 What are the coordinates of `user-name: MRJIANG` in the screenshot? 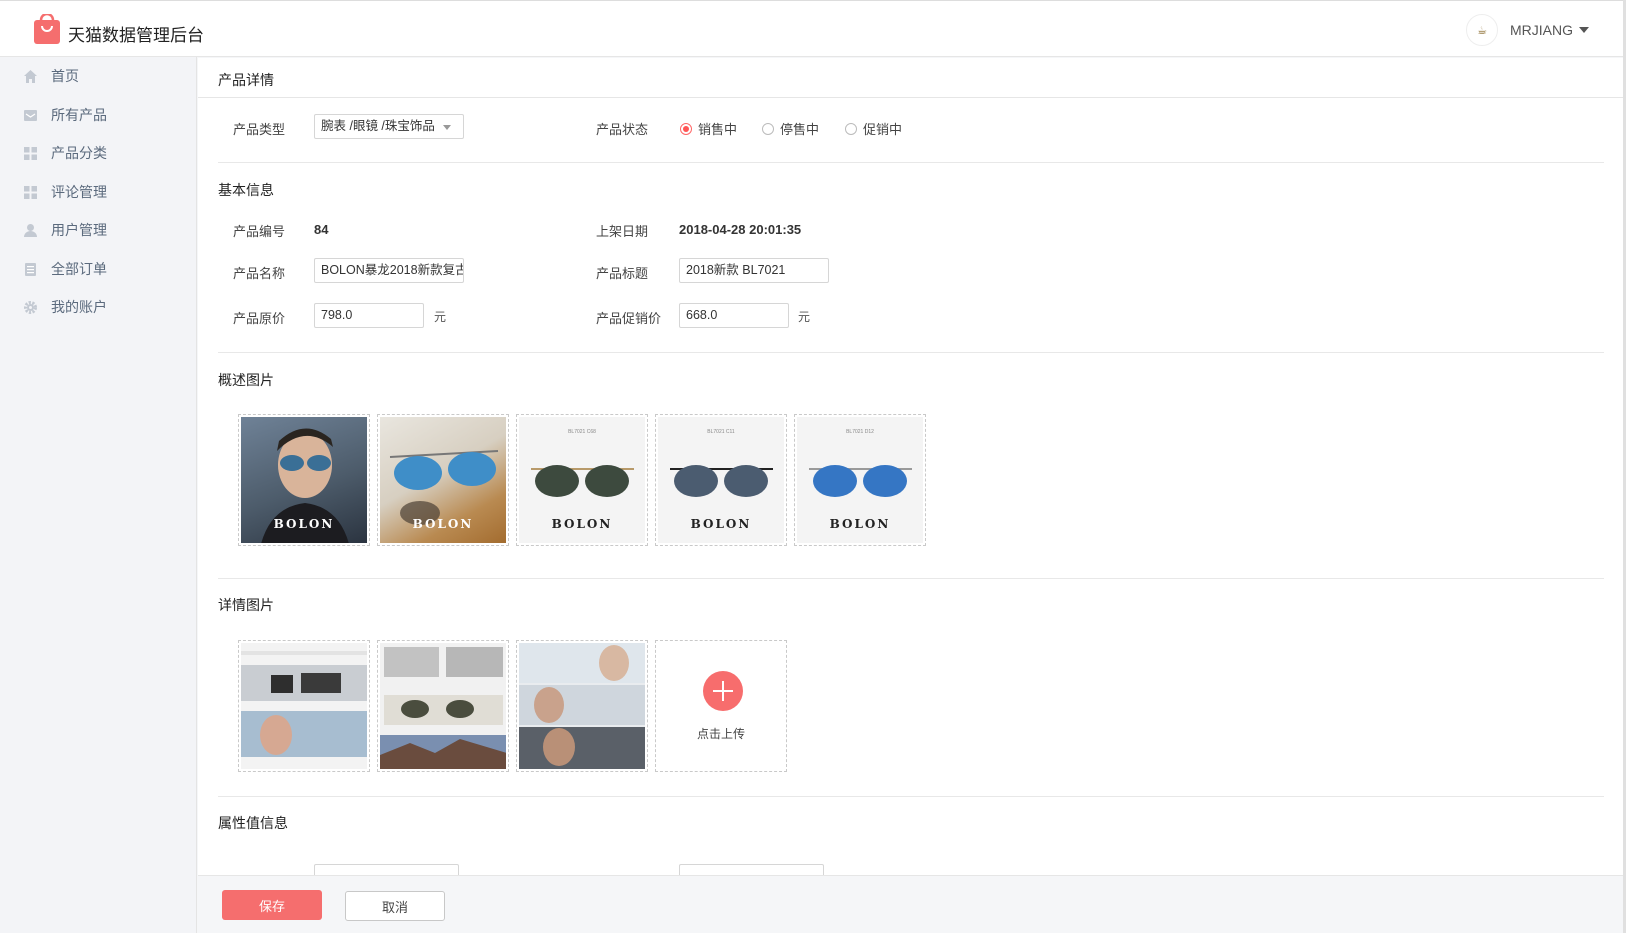 It's located at (1541, 30).